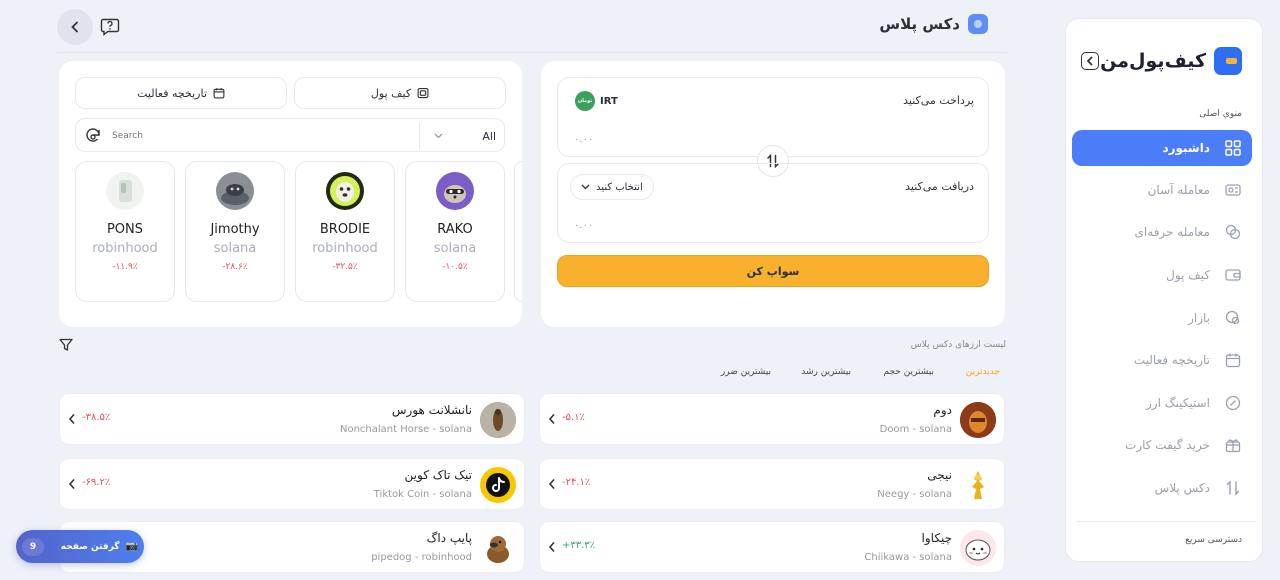 This screenshot has width=1280, height=580. What do you see at coordinates (1162, 232) in the screenshot?
I see `sidebar-item-pro-trade: معامله حرفه‌ای` at bounding box center [1162, 232].